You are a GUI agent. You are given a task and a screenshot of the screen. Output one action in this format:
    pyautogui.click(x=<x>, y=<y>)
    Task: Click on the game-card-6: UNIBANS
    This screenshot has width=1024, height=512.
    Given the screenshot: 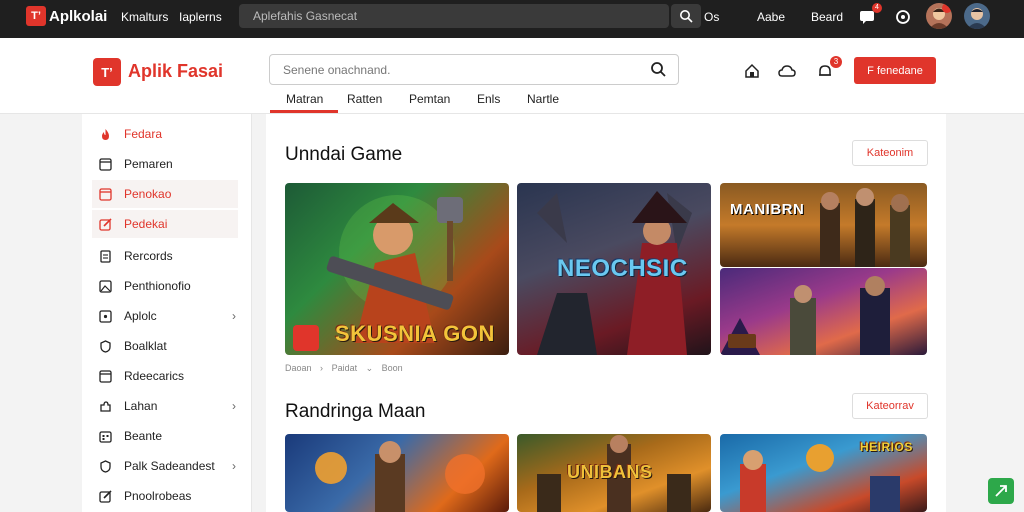 What is the action you would take?
    pyautogui.click(x=614, y=473)
    